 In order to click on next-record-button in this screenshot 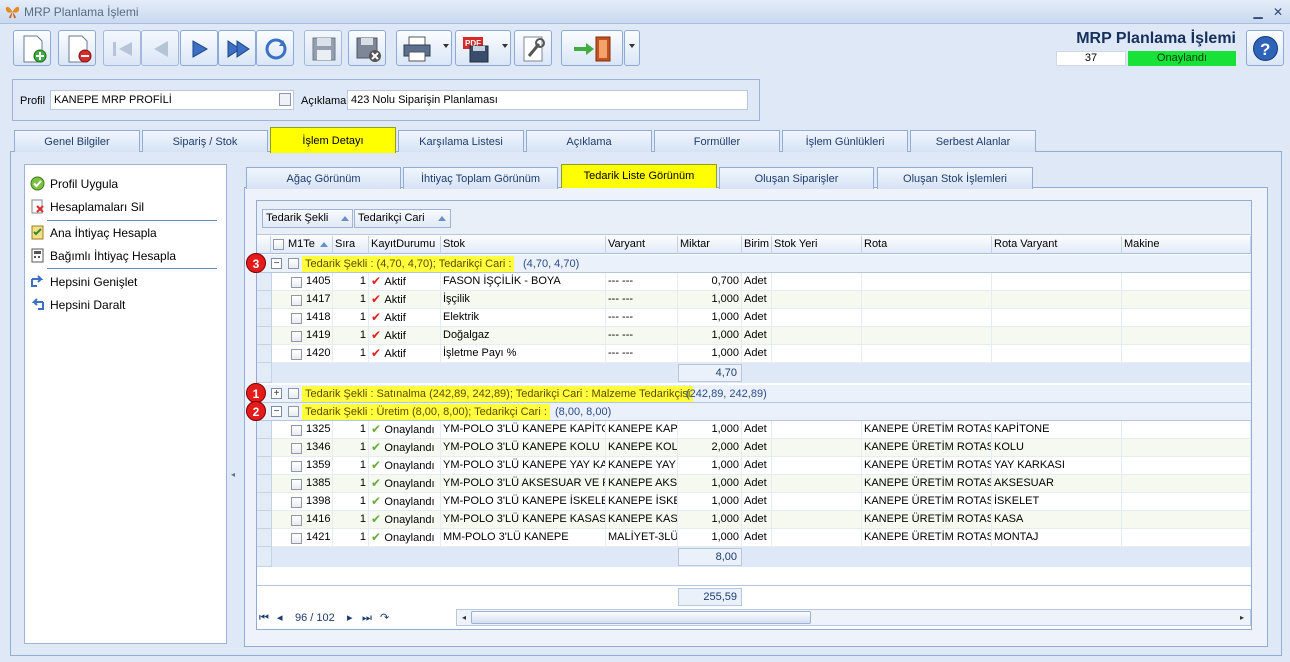, I will do `click(199, 48)`.